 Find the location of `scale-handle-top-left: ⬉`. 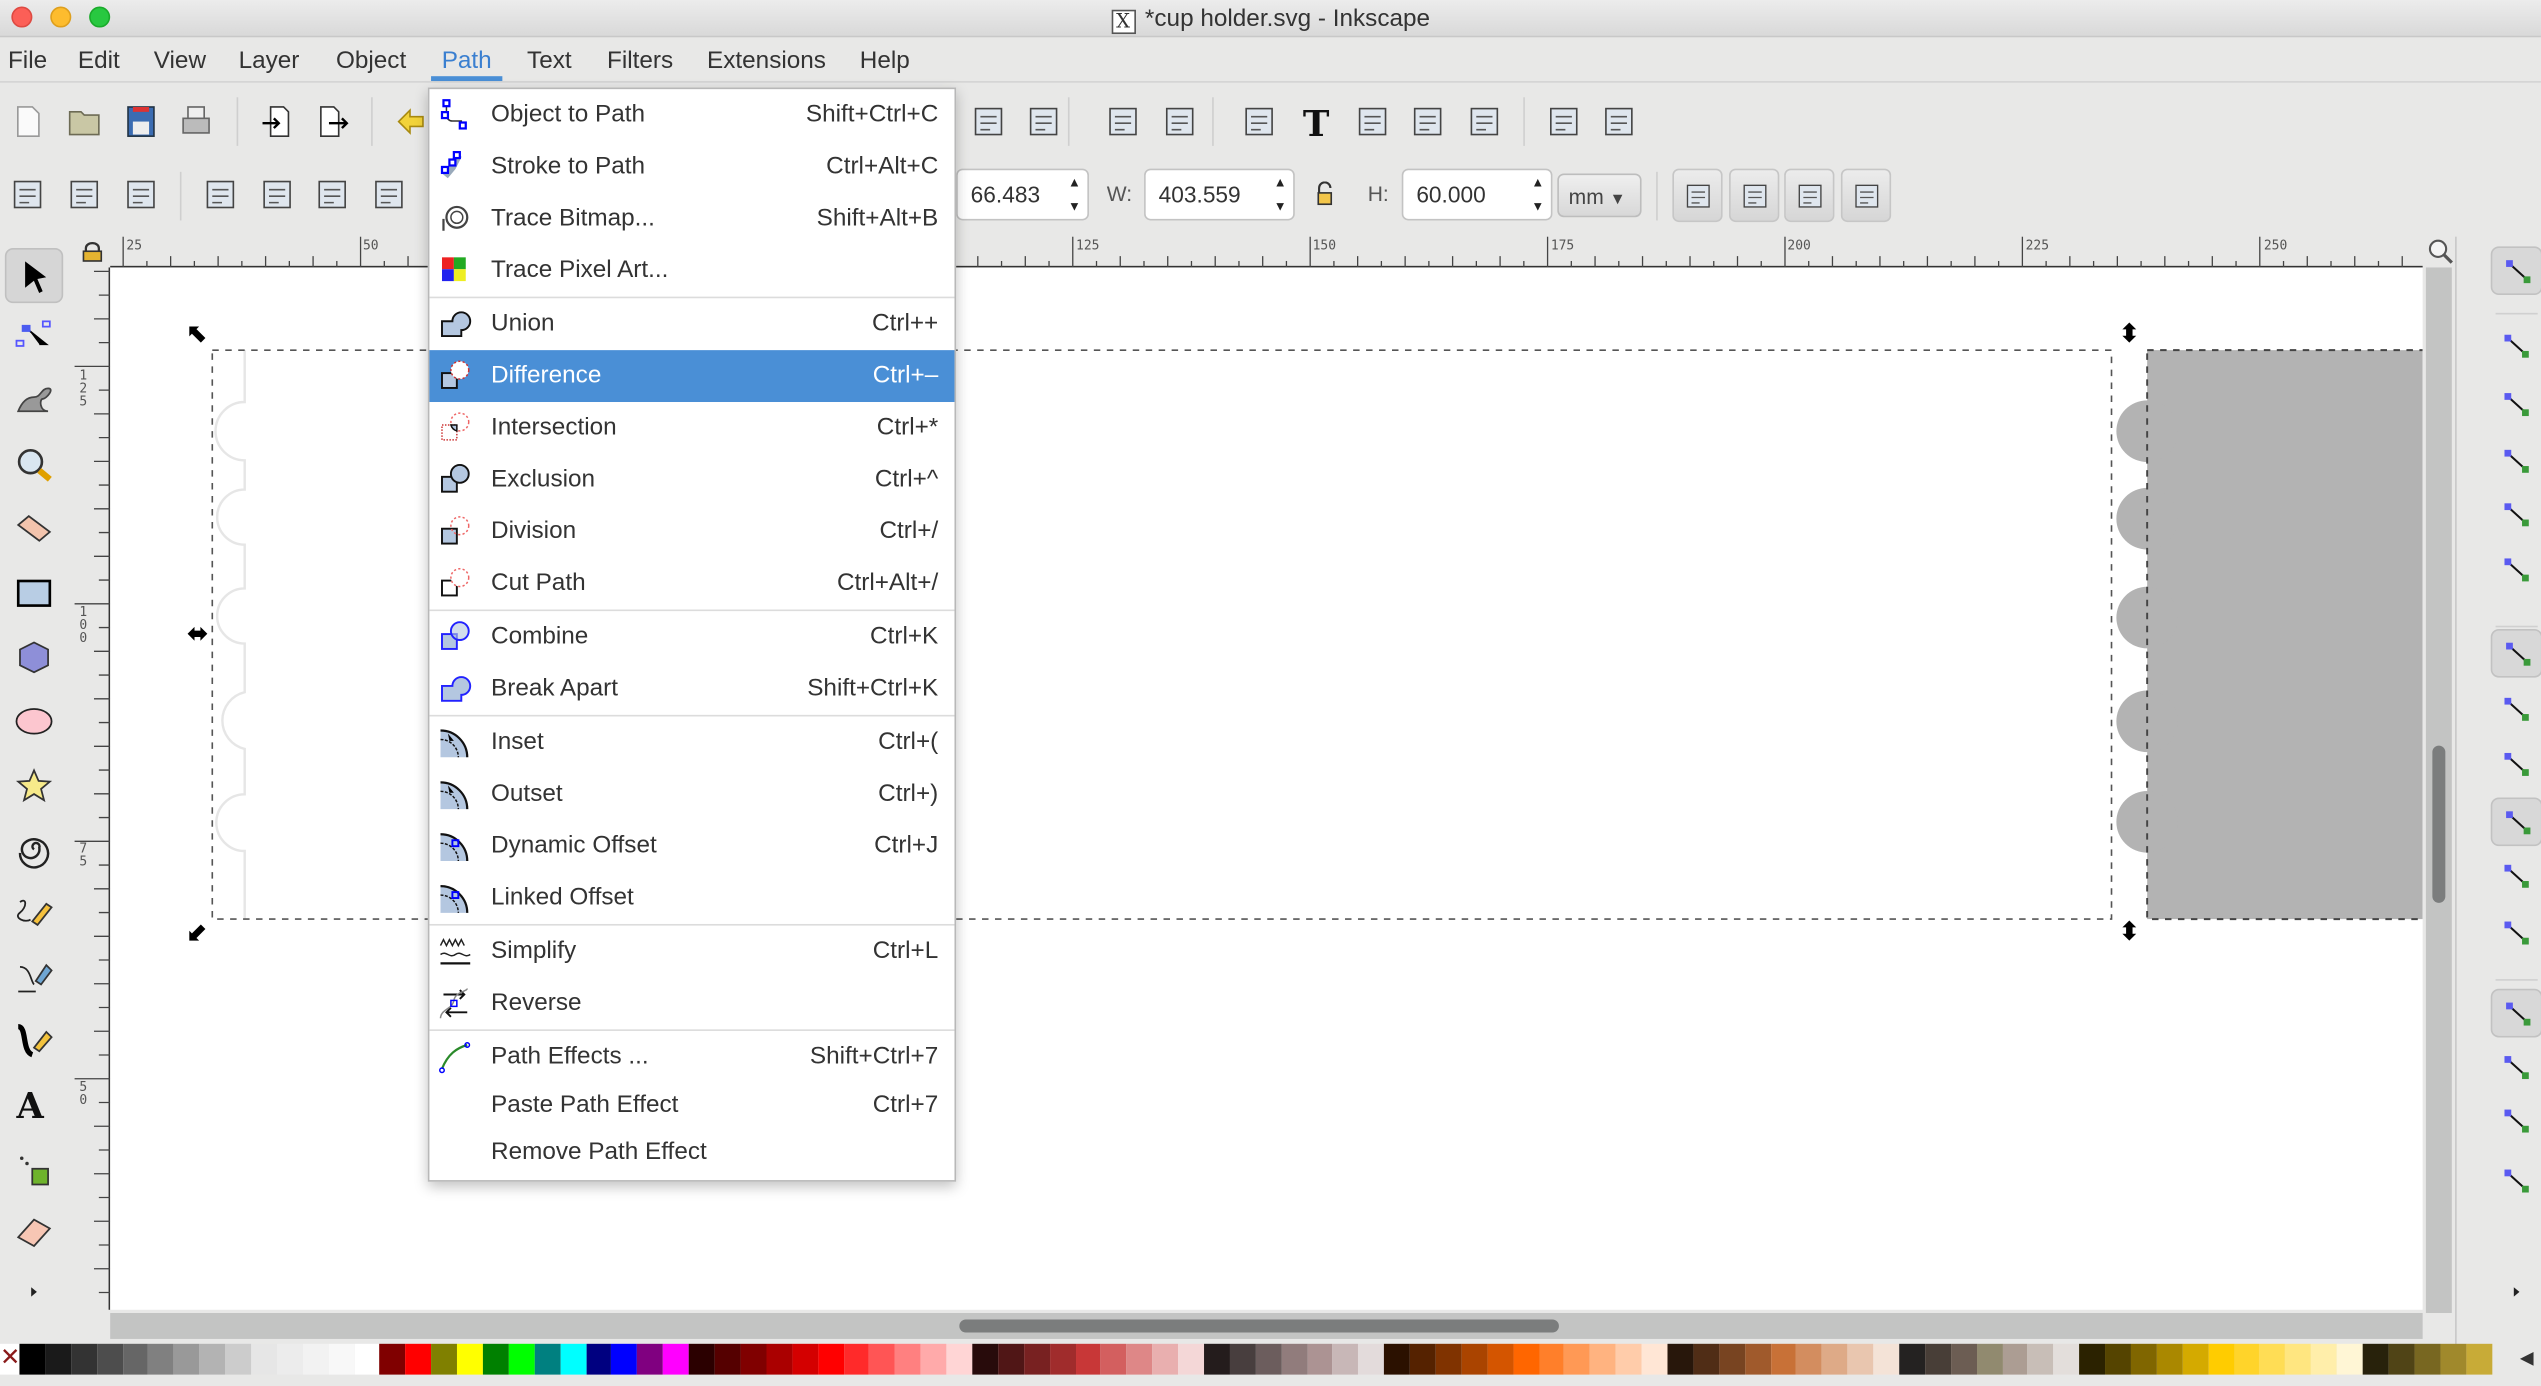

scale-handle-top-left: ⬉ is located at coordinates (198, 335).